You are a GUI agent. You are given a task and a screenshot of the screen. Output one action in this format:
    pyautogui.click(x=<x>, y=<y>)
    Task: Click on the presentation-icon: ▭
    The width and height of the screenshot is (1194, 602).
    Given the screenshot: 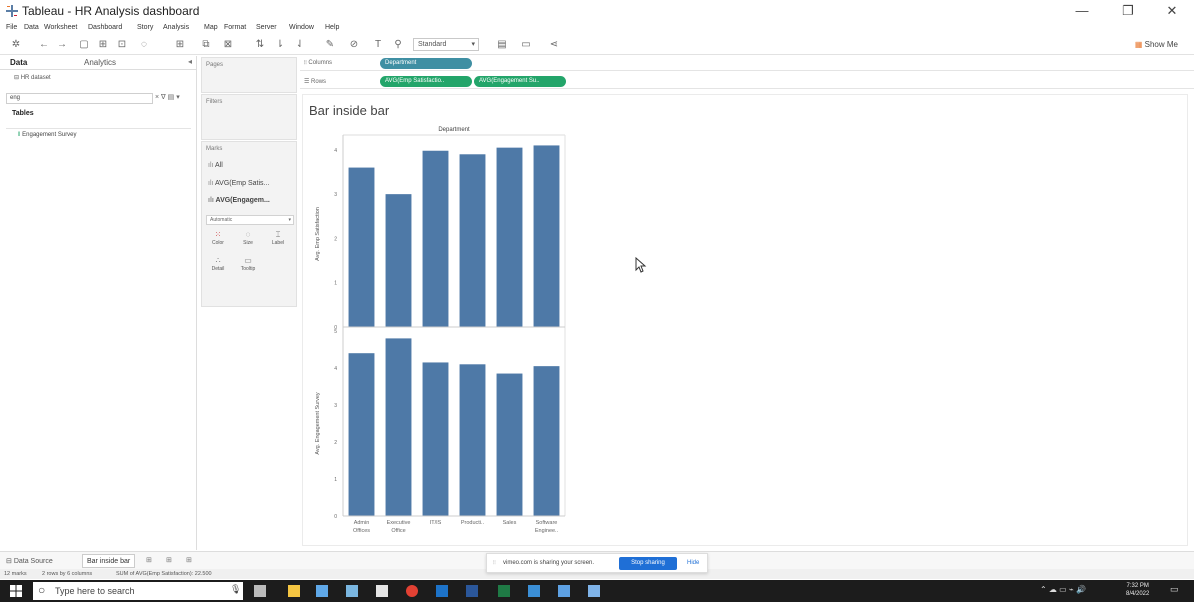 What is the action you would take?
    pyautogui.click(x=526, y=45)
    